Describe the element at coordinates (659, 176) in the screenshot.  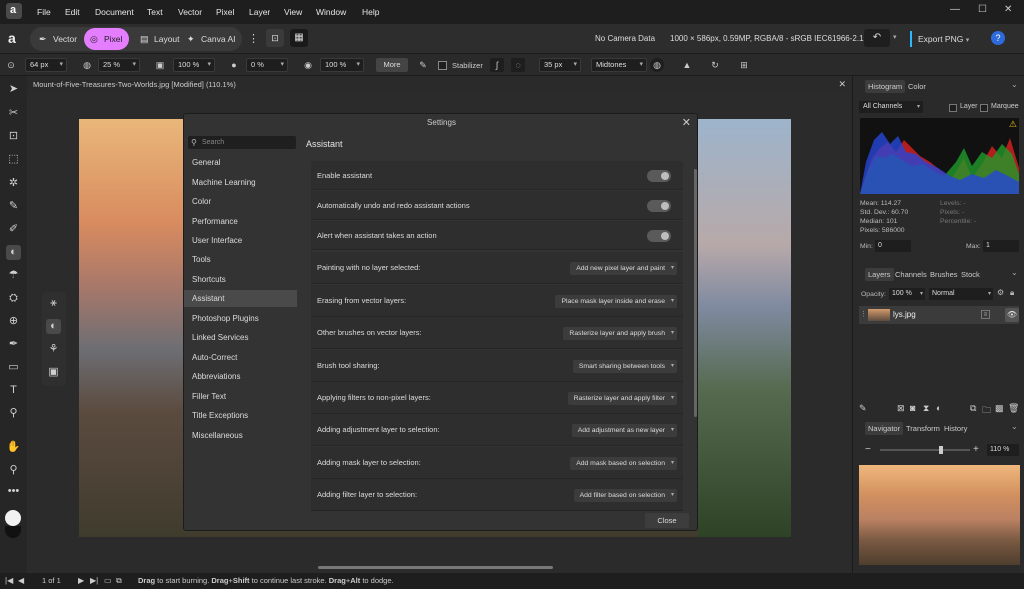
I see `enable-assistant-toggle` at that location.